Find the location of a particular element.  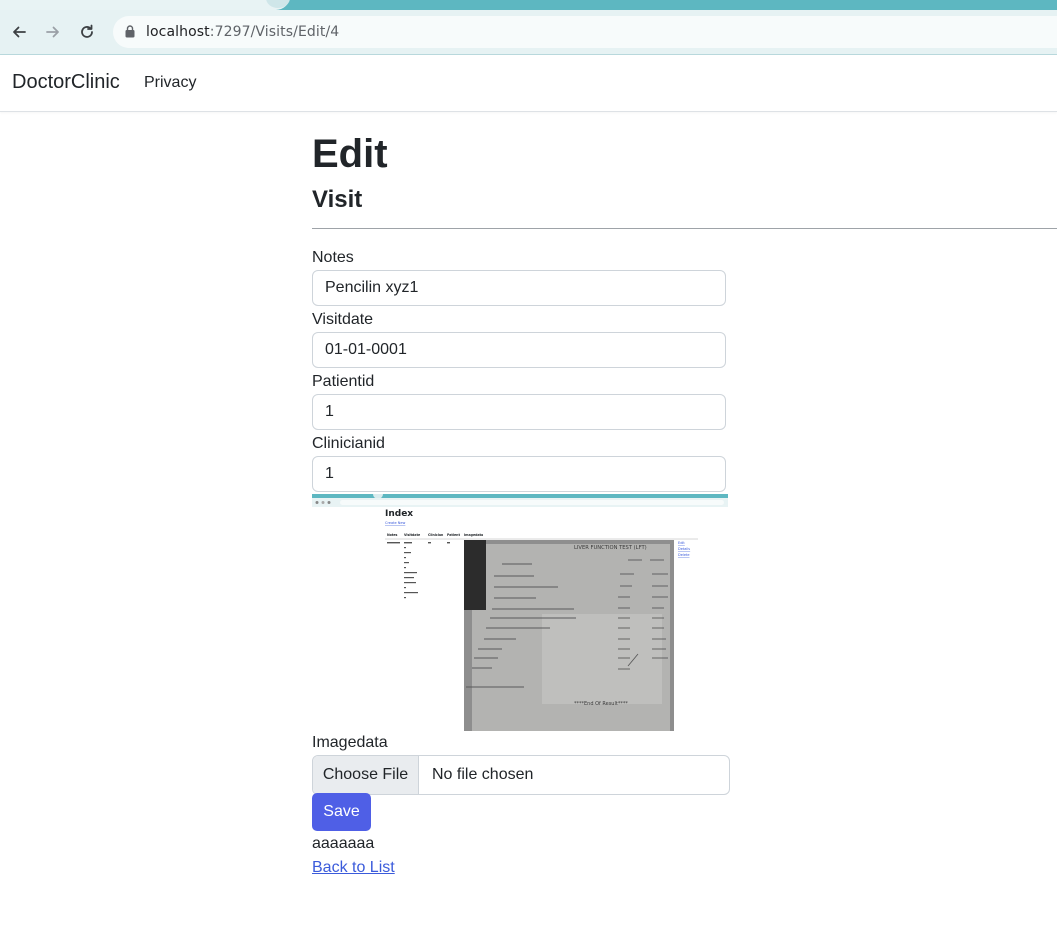

address-bar: localhost:7297/Visits/Edit/4 is located at coordinates (585, 32).